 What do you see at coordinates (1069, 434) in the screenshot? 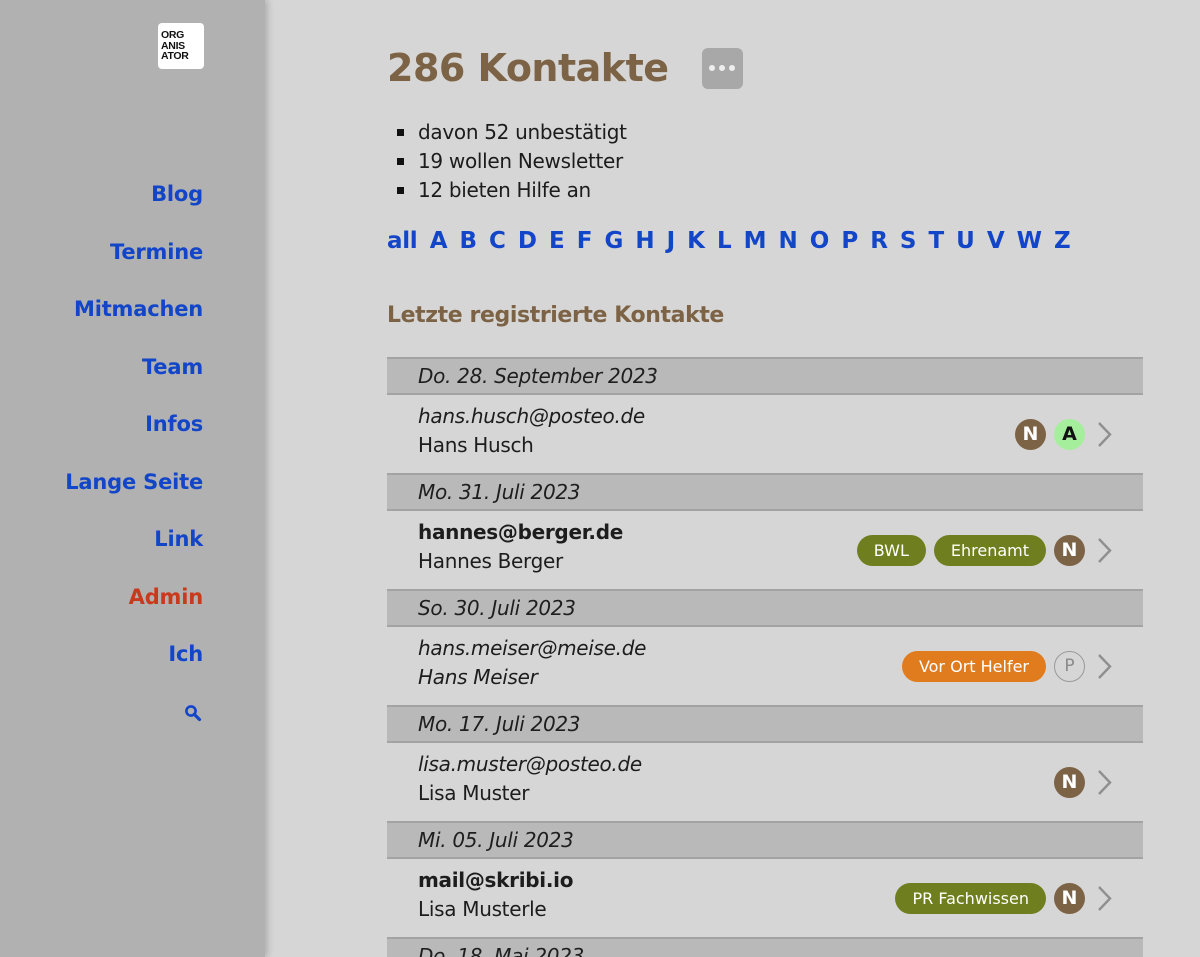
I see `admin-status-badge: A` at bounding box center [1069, 434].